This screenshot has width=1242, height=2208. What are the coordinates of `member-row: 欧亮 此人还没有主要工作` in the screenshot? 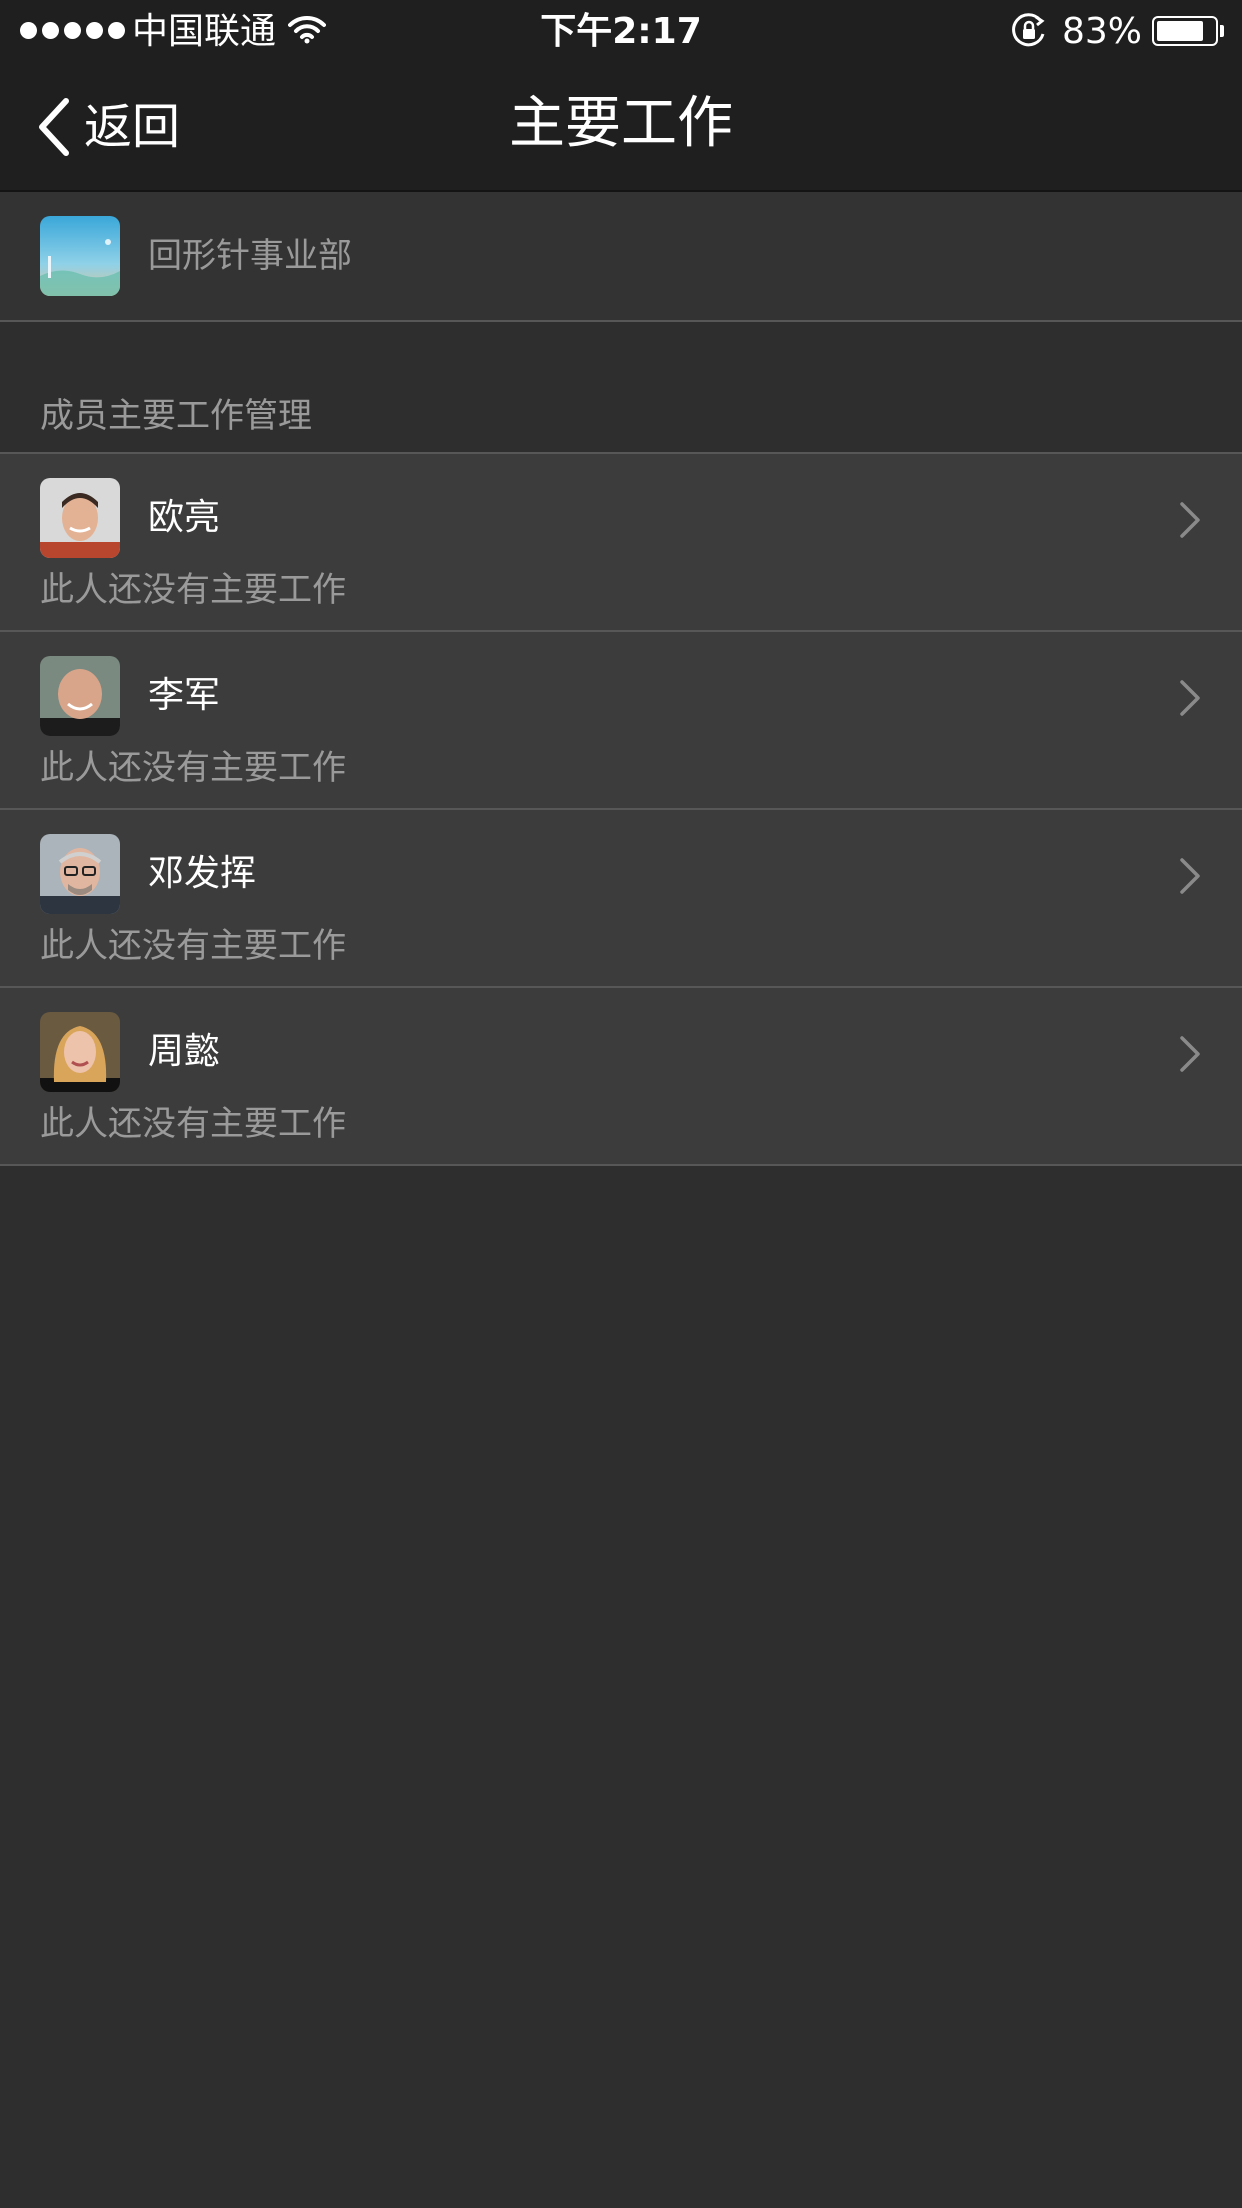 It's located at (621, 543).